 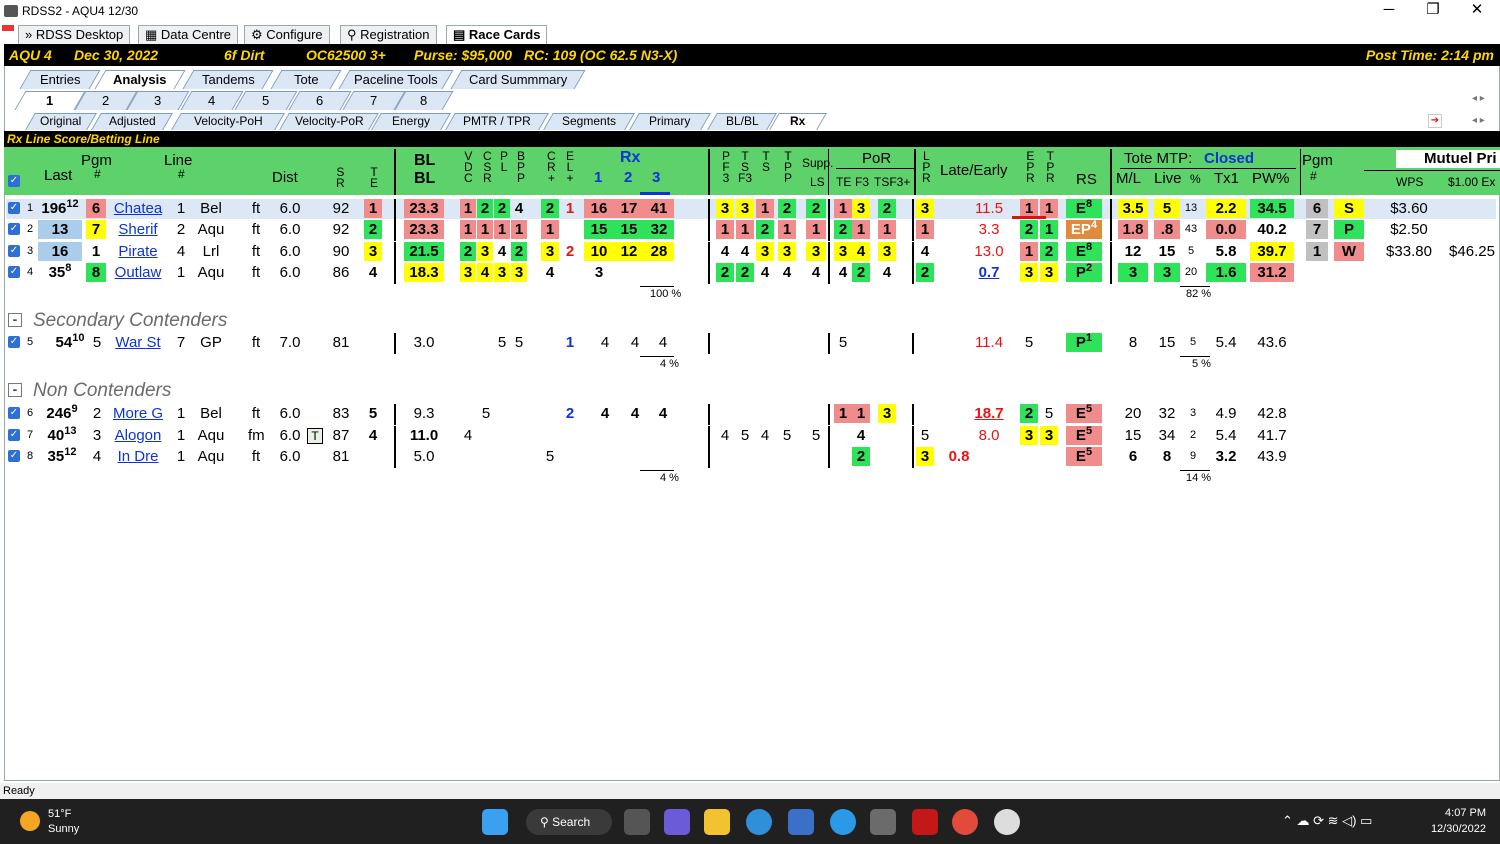 What do you see at coordinates (497, 121) in the screenshot?
I see `subtab-pmtr-tpr: PMTR / TPR` at bounding box center [497, 121].